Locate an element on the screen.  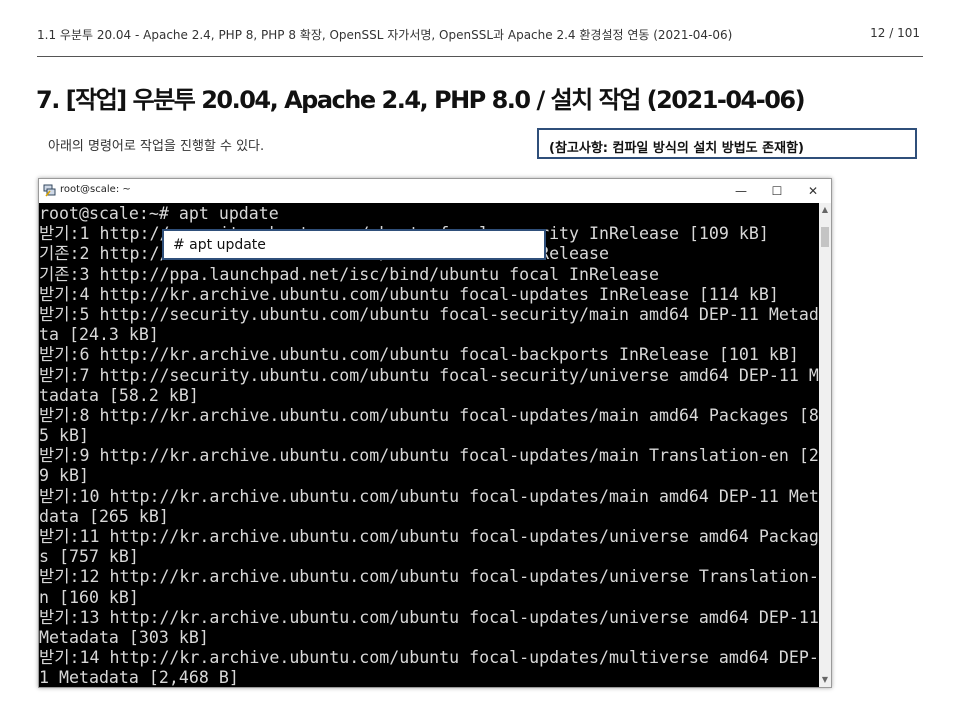
terminal-line: n [160 kB] is located at coordinates (89, 597).